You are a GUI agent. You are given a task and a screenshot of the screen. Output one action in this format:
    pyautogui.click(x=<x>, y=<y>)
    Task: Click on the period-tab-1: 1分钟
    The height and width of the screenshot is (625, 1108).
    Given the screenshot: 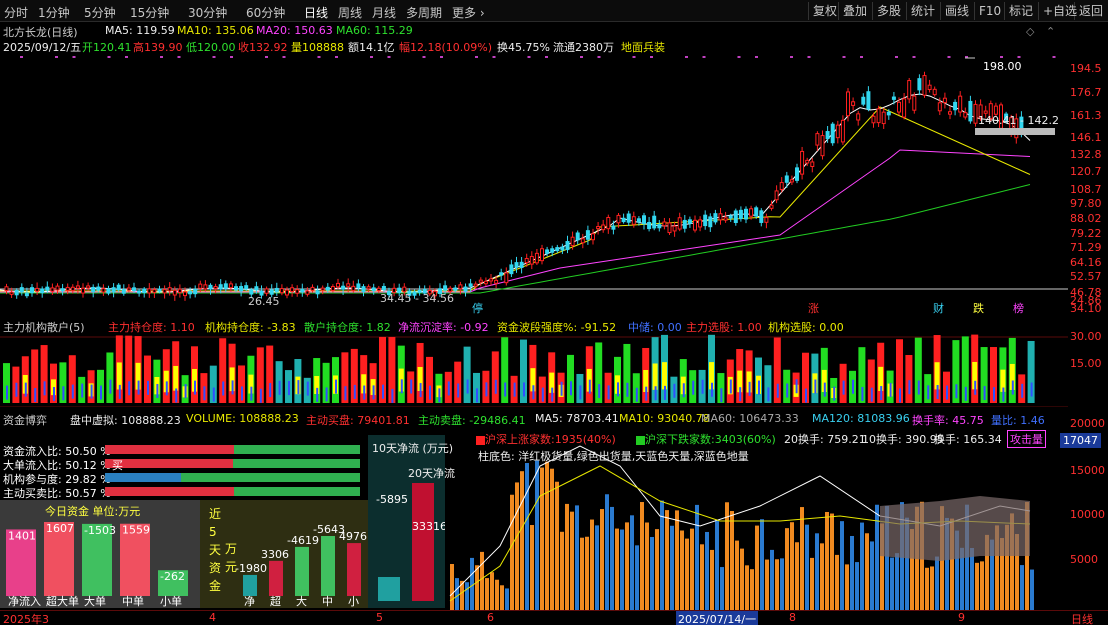 What is the action you would take?
    pyautogui.click(x=54, y=12)
    